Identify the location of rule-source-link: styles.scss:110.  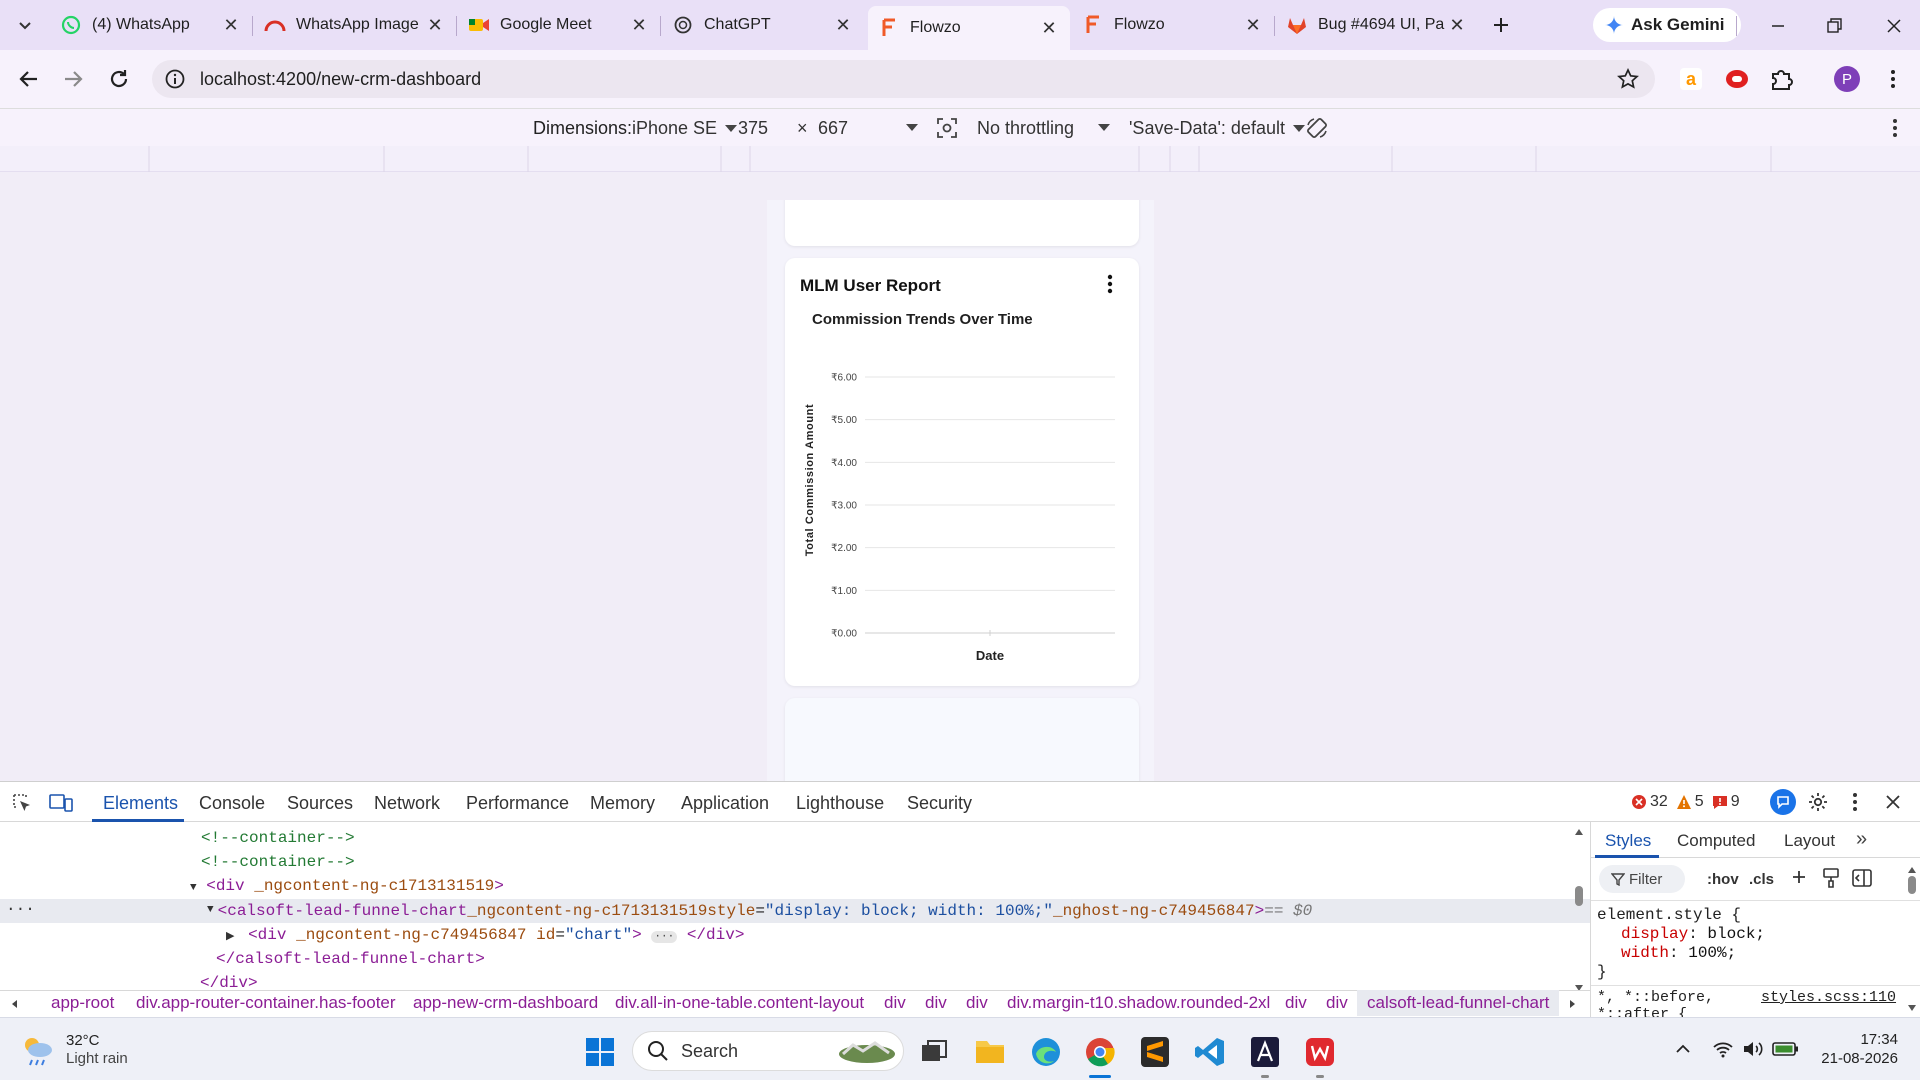
(1828, 997).